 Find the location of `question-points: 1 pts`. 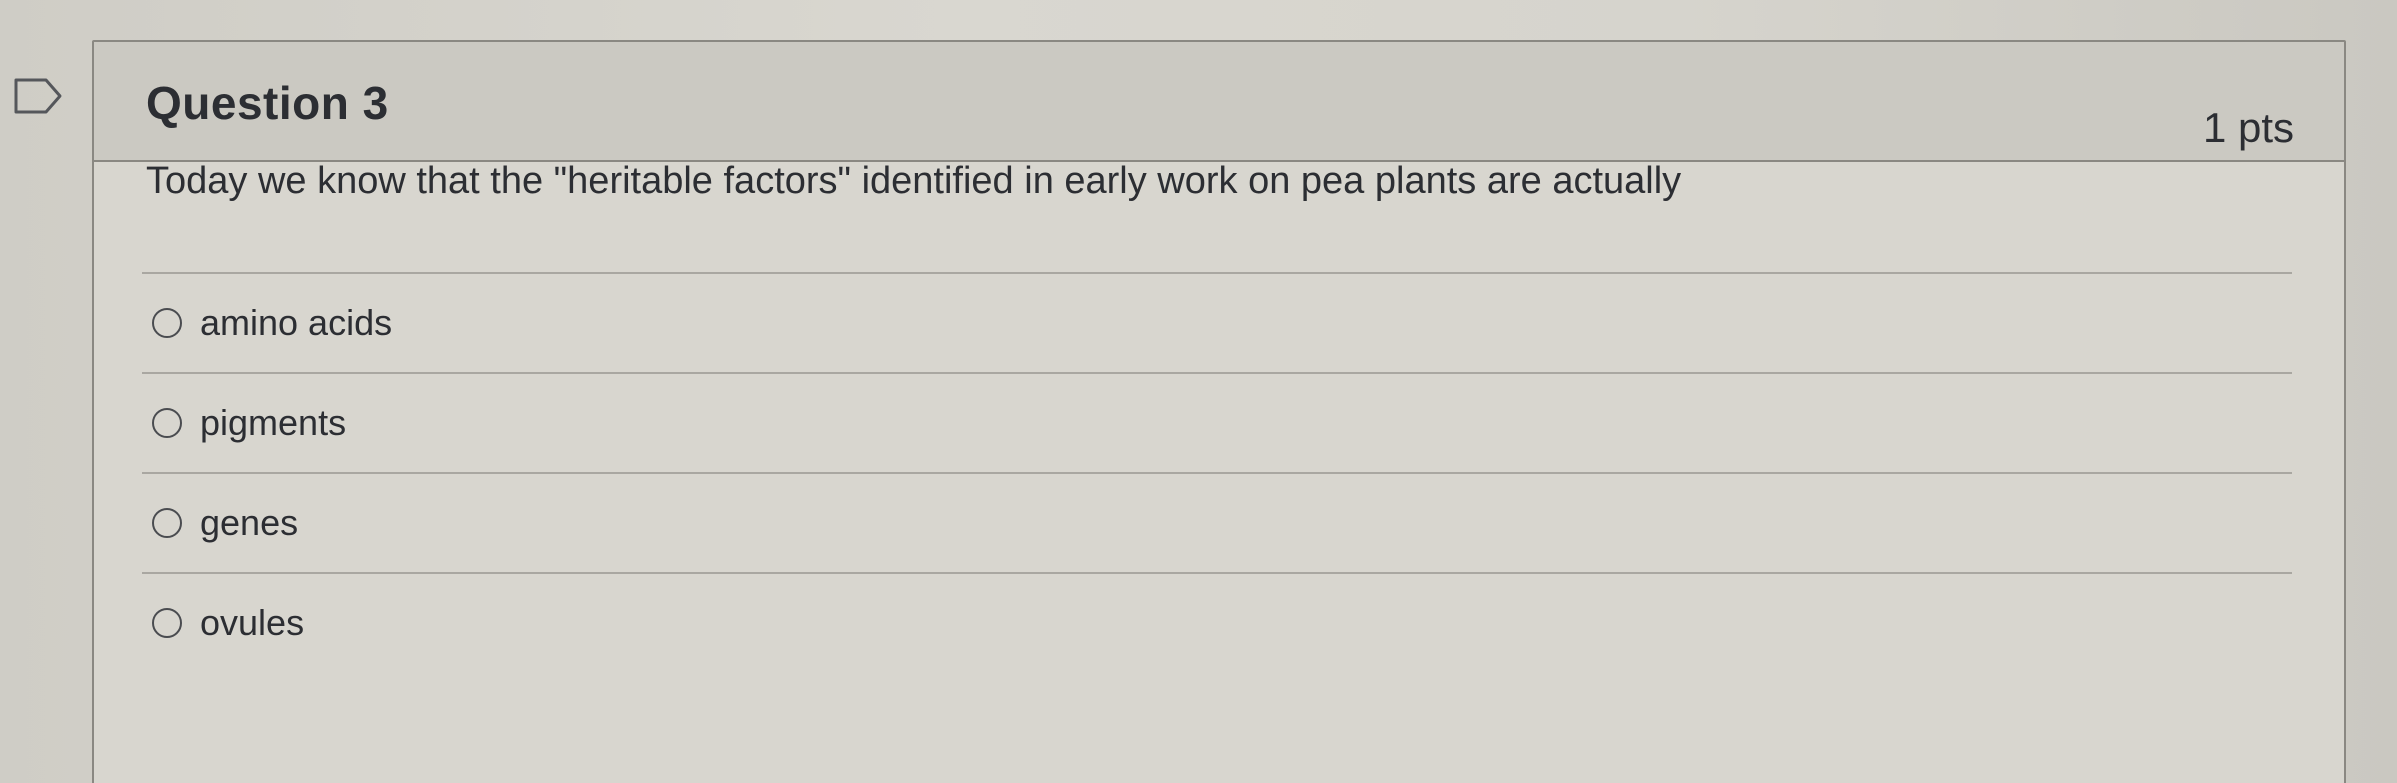

question-points: 1 pts is located at coordinates (2248, 127).